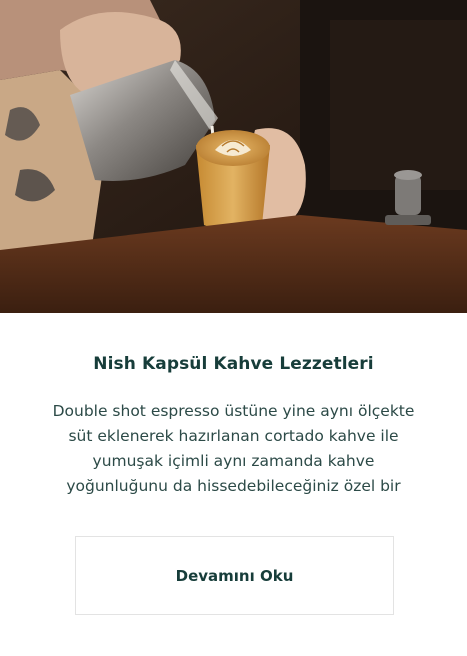 The width and height of the screenshot is (467, 656). Describe the element at coordinates (234, 575) in the screenshot. I see `read-more-button: Devamını Oku` at that location.